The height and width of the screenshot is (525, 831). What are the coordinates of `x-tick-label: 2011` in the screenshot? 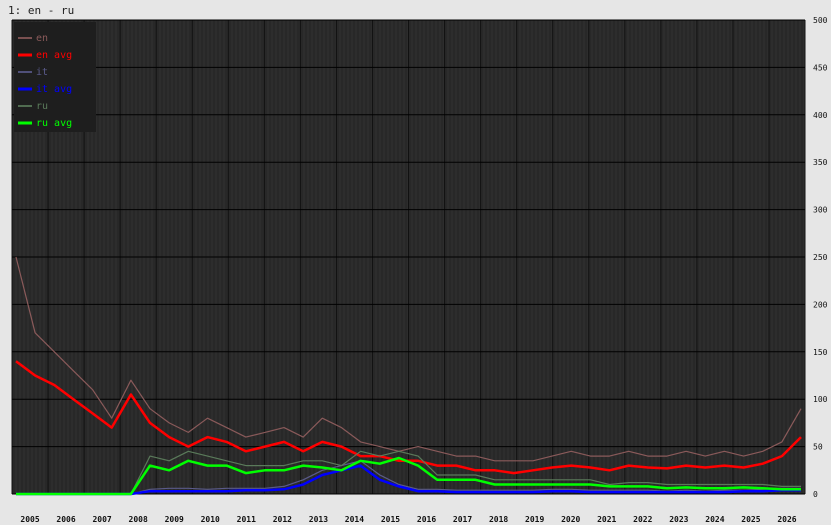 It's located at (246, 519).